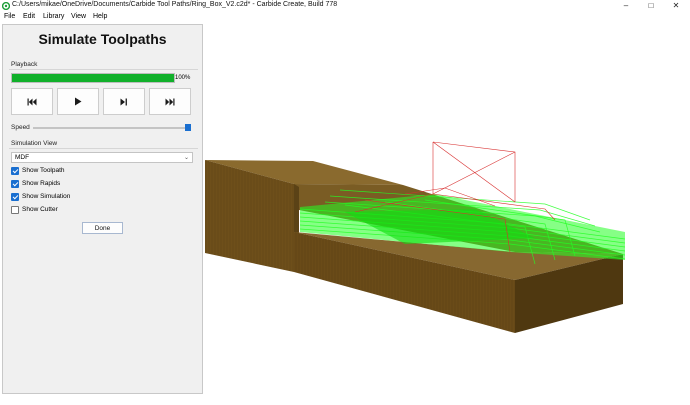  I want to click on progress-percent: 100%, so click(183, 78).